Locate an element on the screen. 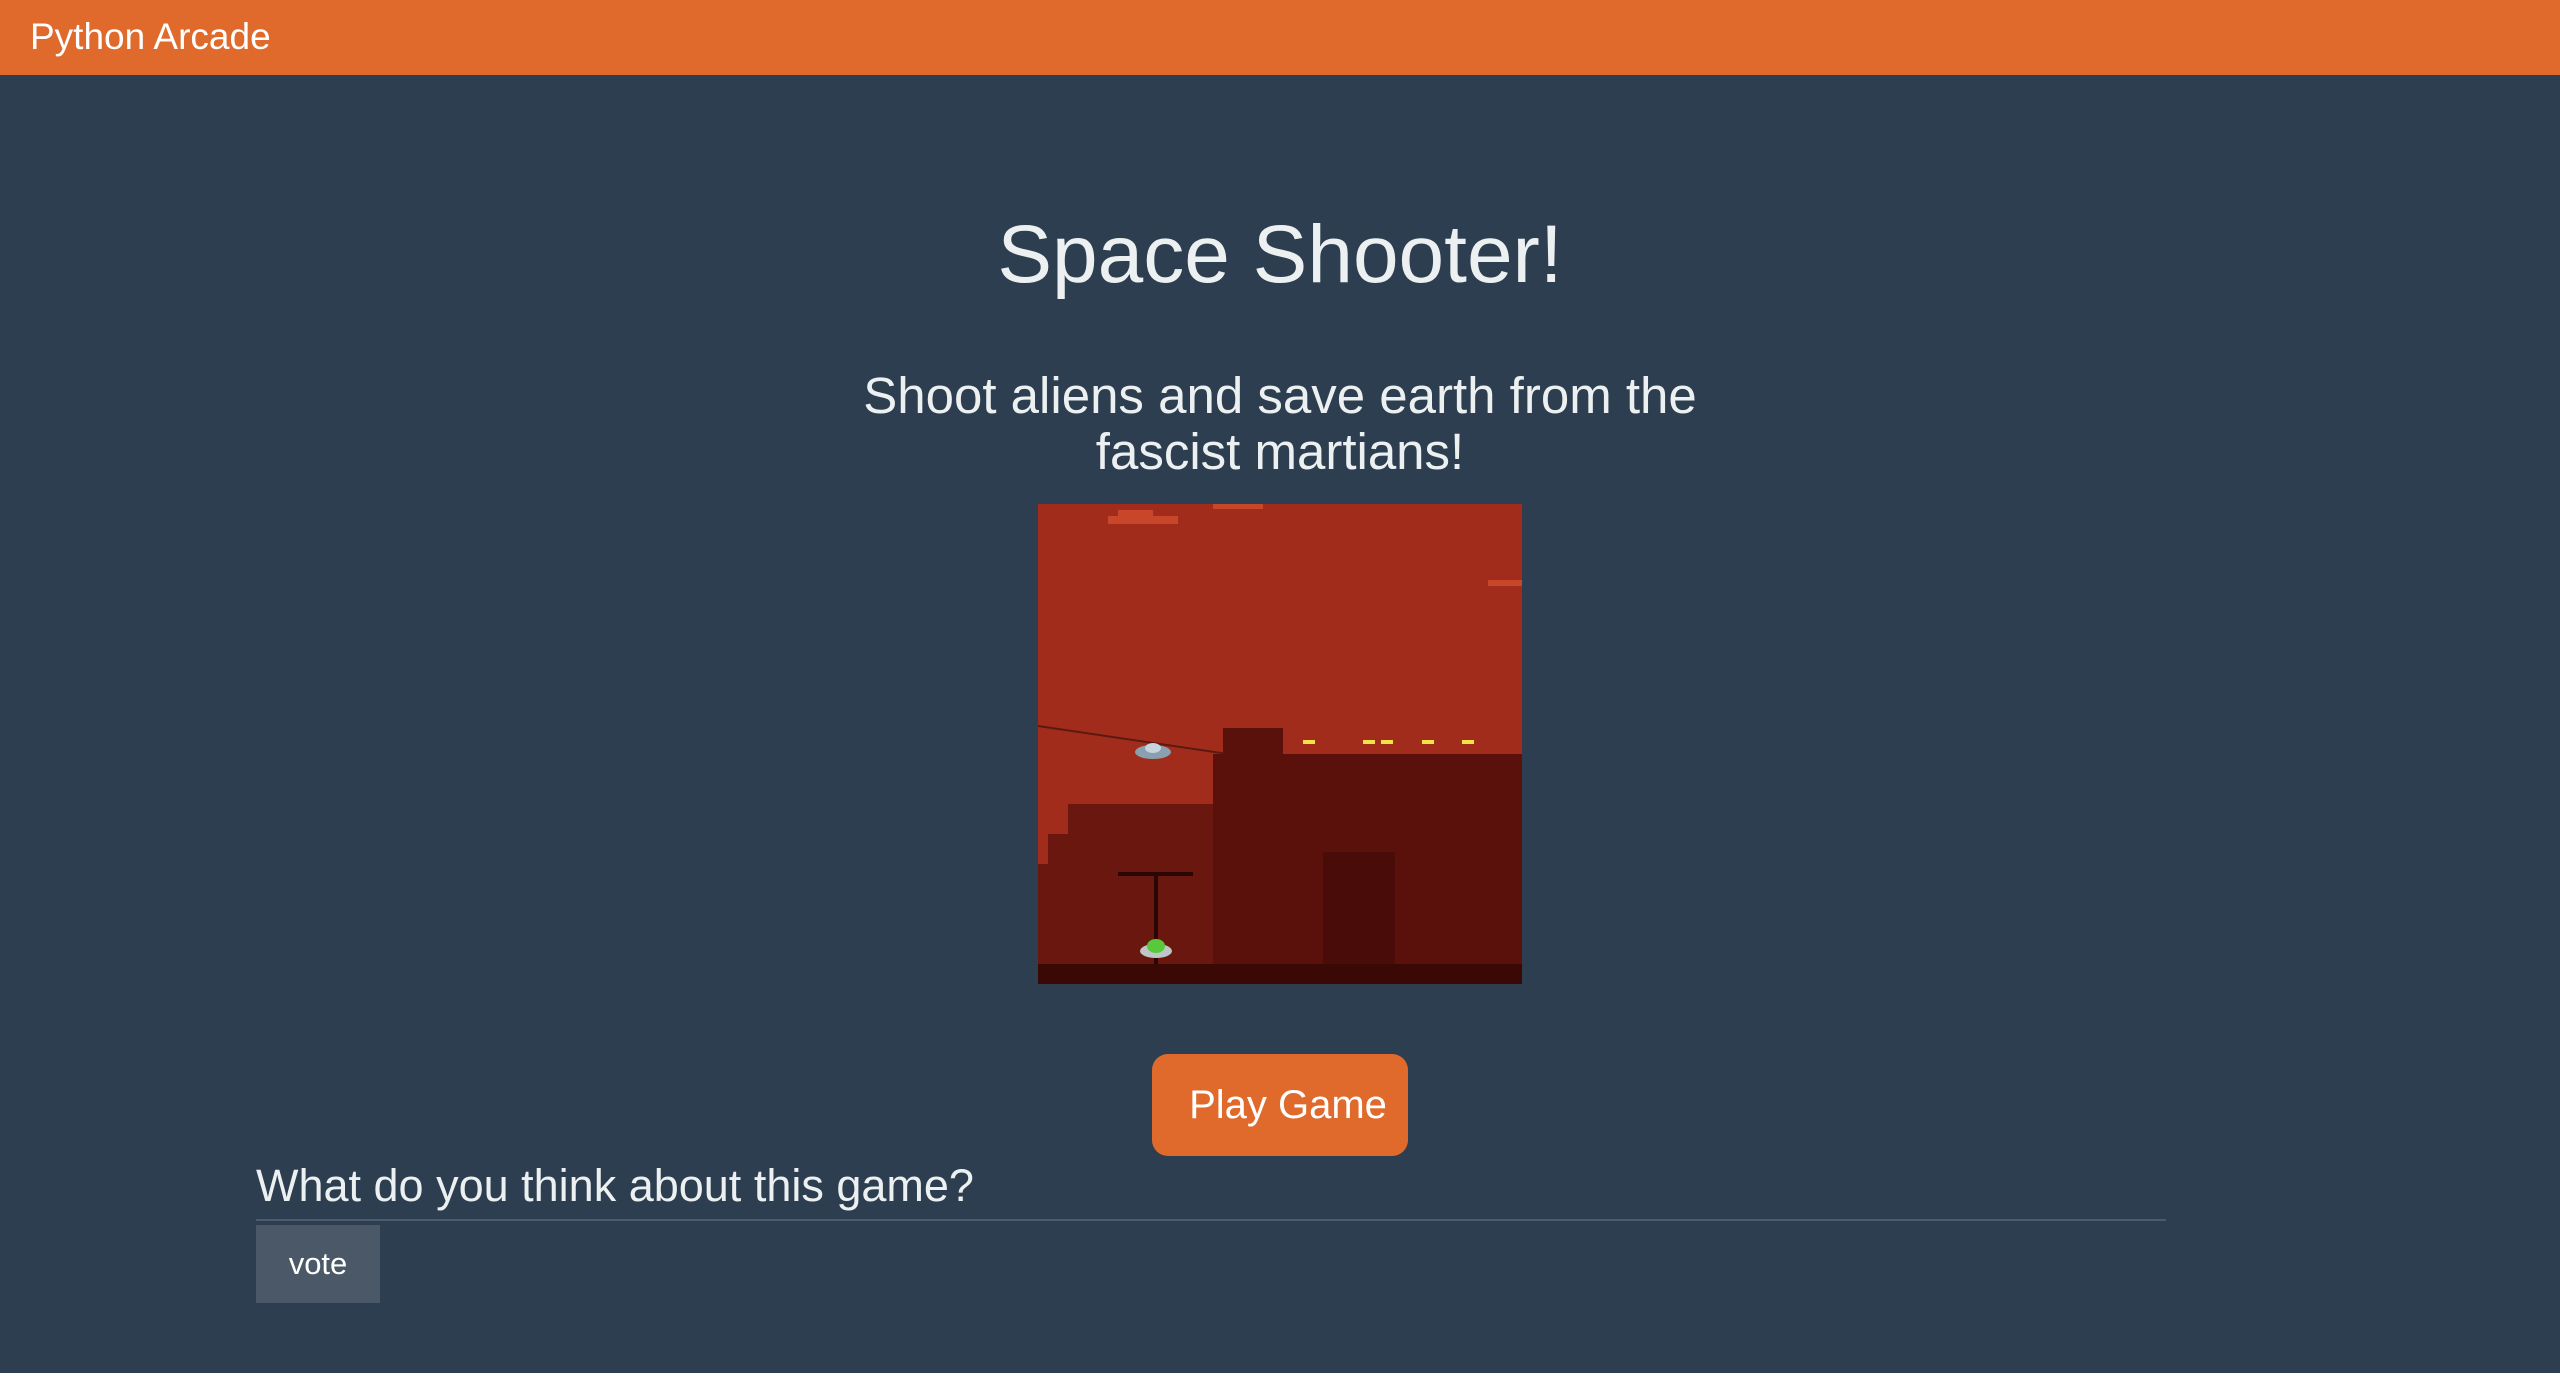  ground is located at coordinates (1280, 974).